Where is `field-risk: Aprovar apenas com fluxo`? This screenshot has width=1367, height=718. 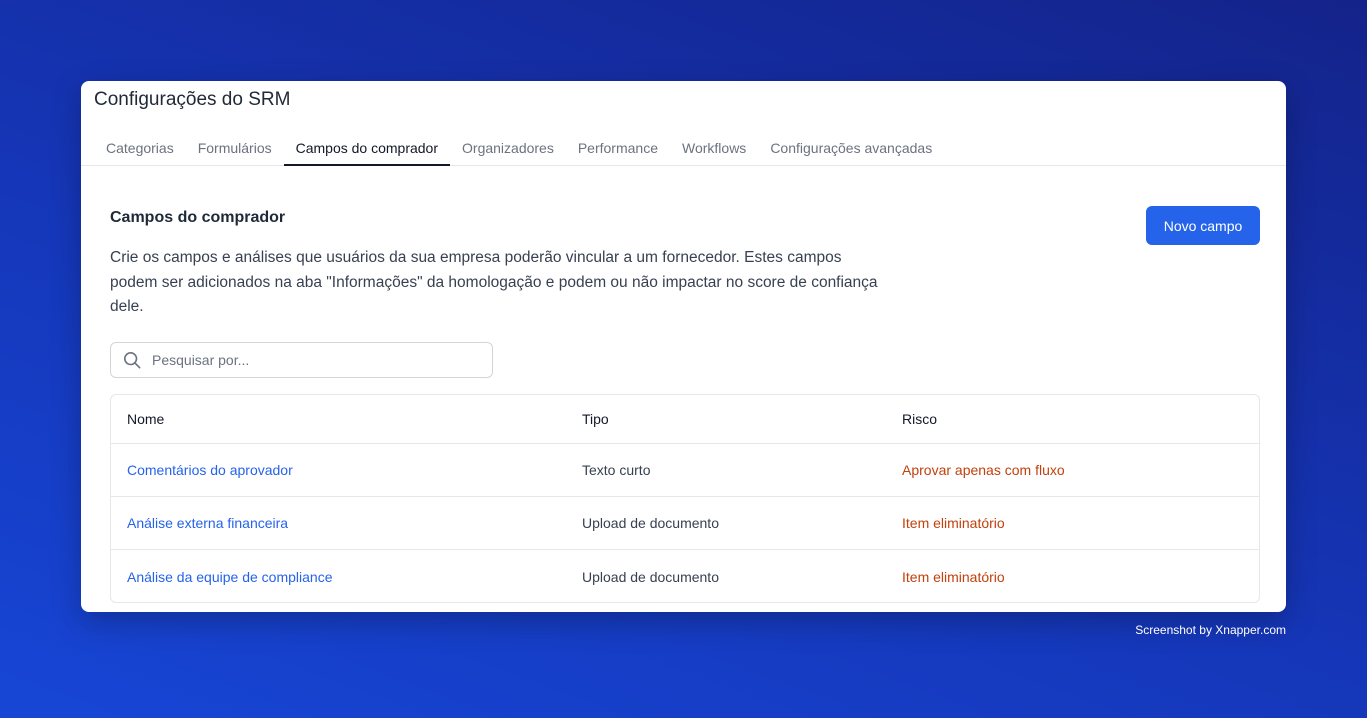 field-risk: Aprovar apenas com fluxo is located at coordinates (983, 470).